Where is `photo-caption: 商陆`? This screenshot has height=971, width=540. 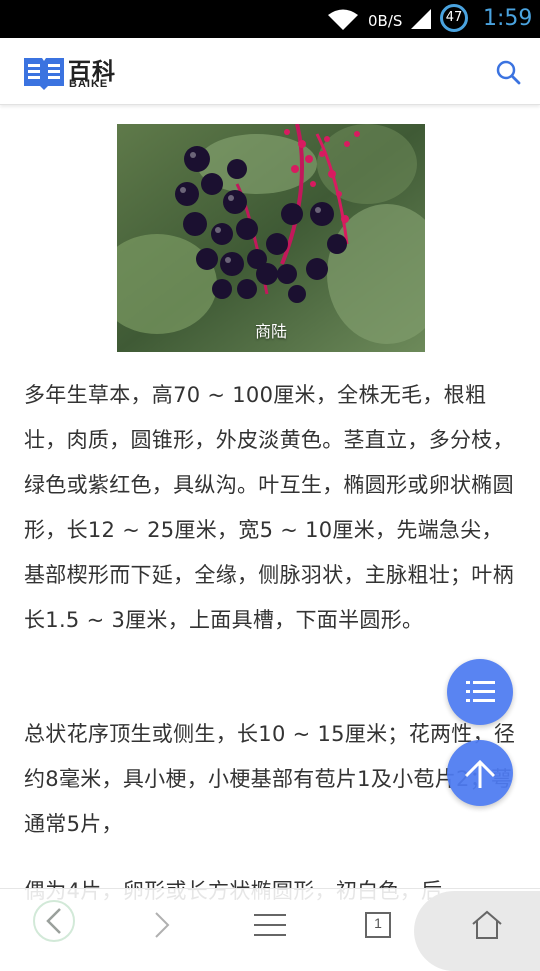 photo-caption: 商陆 is located at coordinates (270, 331).